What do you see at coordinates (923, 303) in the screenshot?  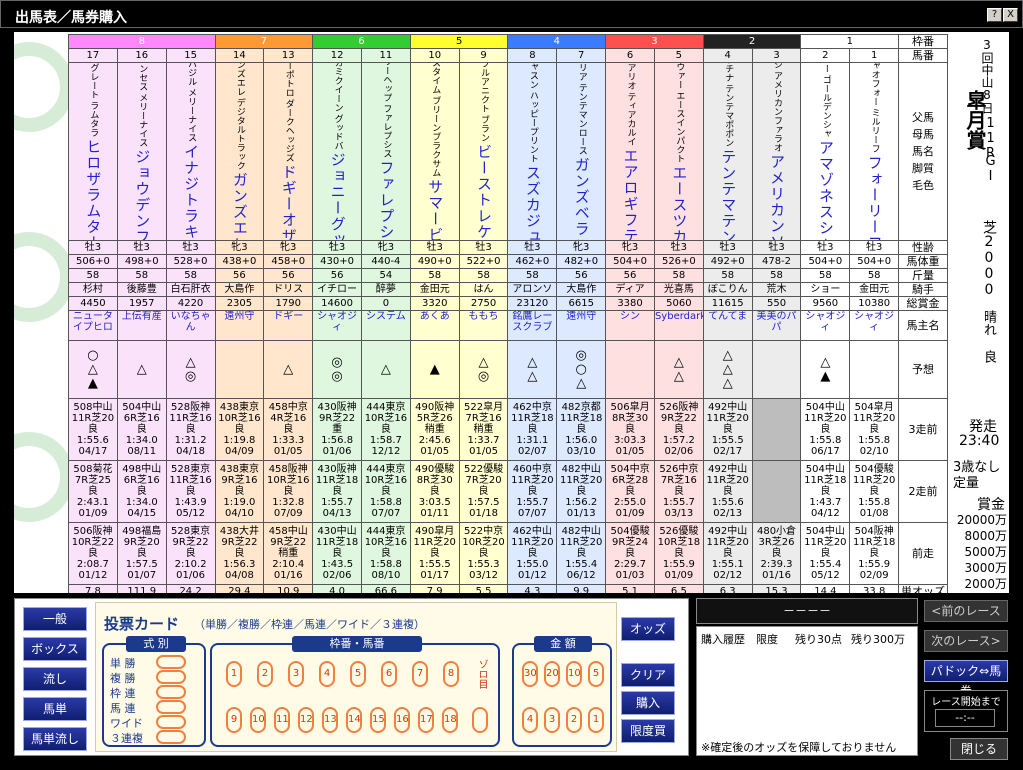 I see `total-prize-label: 総賞金` at bounding box center [923, 303].